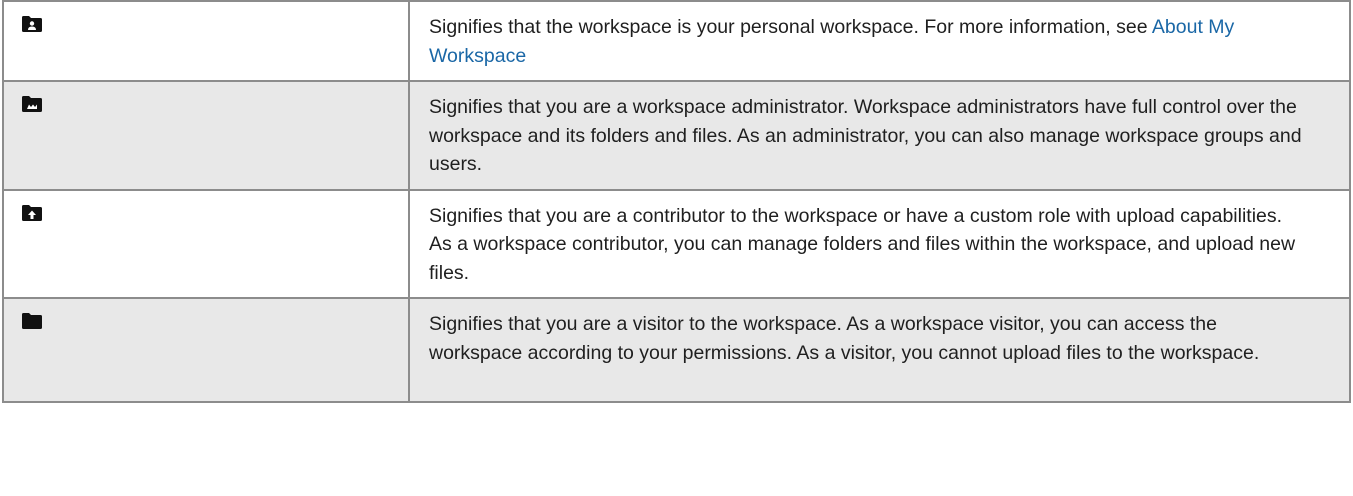  Describe the element at coordinates (215, 104) in the screenshot. I see `administrator-workspace-folder-icon` at that location.